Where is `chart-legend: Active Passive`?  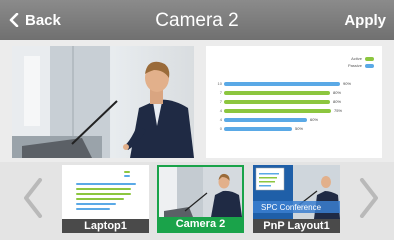
chart-legend: Active Passive is located at coordinates (361, 63).